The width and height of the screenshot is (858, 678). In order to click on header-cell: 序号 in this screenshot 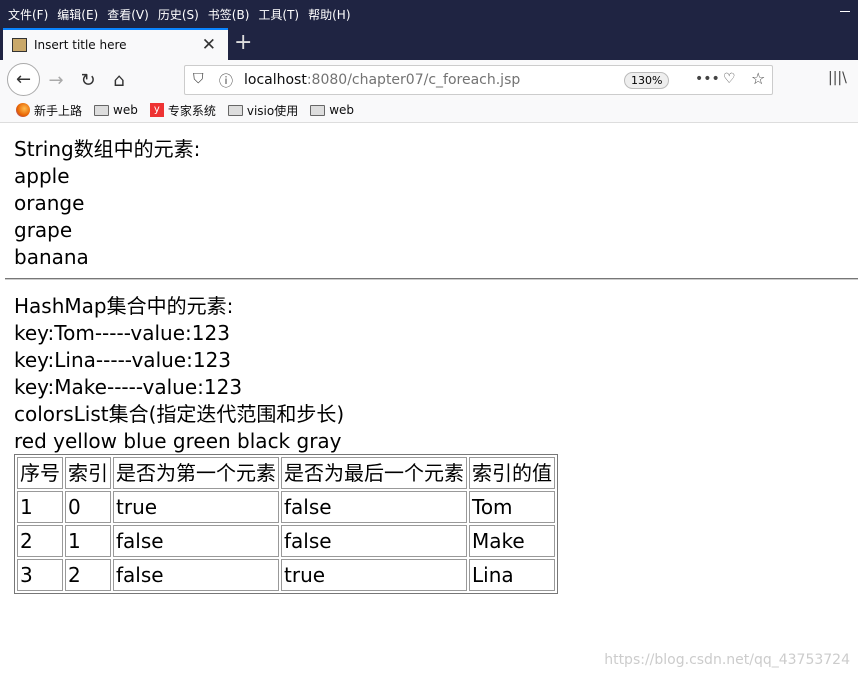, I will do `click(40, 473)`.